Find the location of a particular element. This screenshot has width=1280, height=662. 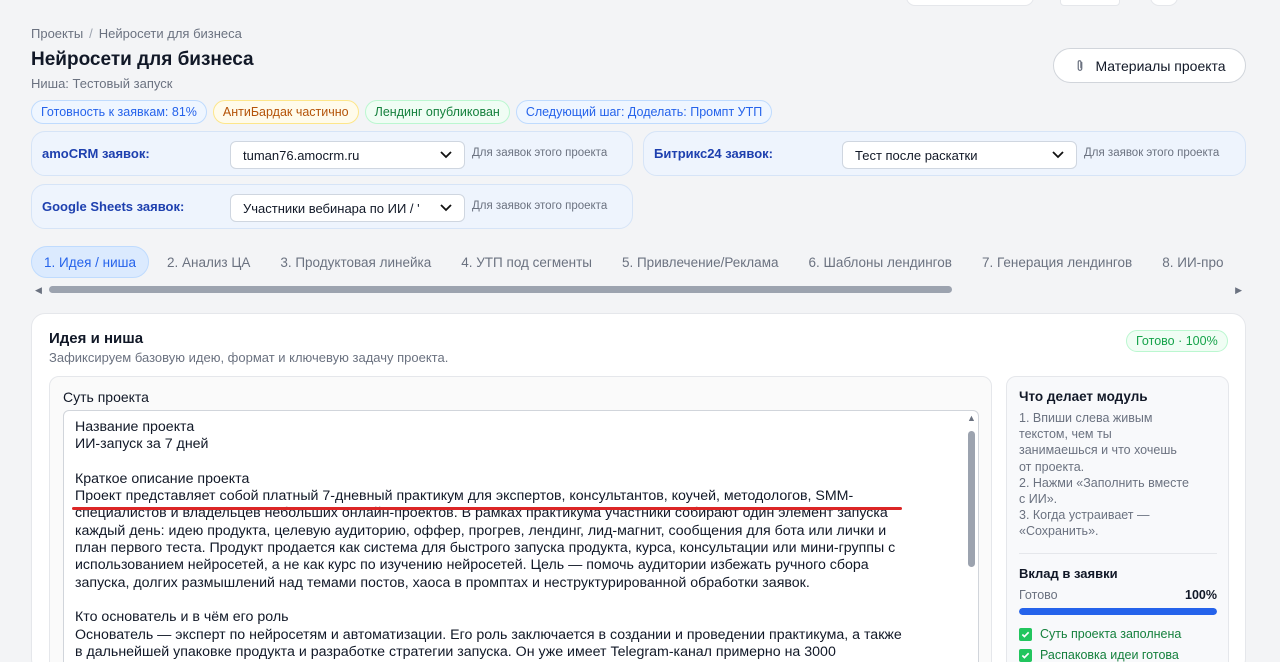

contribution-title: Вклад в заявки is located at coordinates (1068, 573).